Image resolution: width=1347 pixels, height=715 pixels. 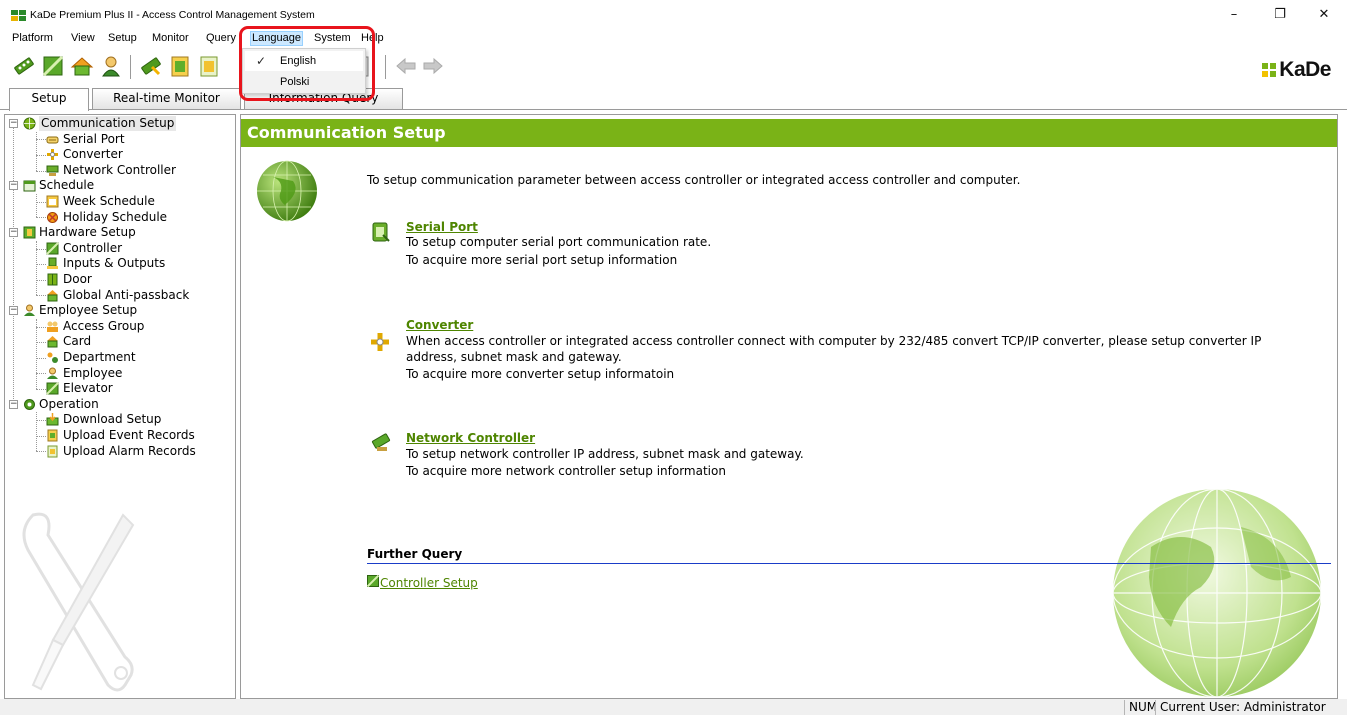 What do you see at coordinates (170, 38) in the screenshot?
I see `menu-monitor: Monitor` at bounding box center [170, 38].